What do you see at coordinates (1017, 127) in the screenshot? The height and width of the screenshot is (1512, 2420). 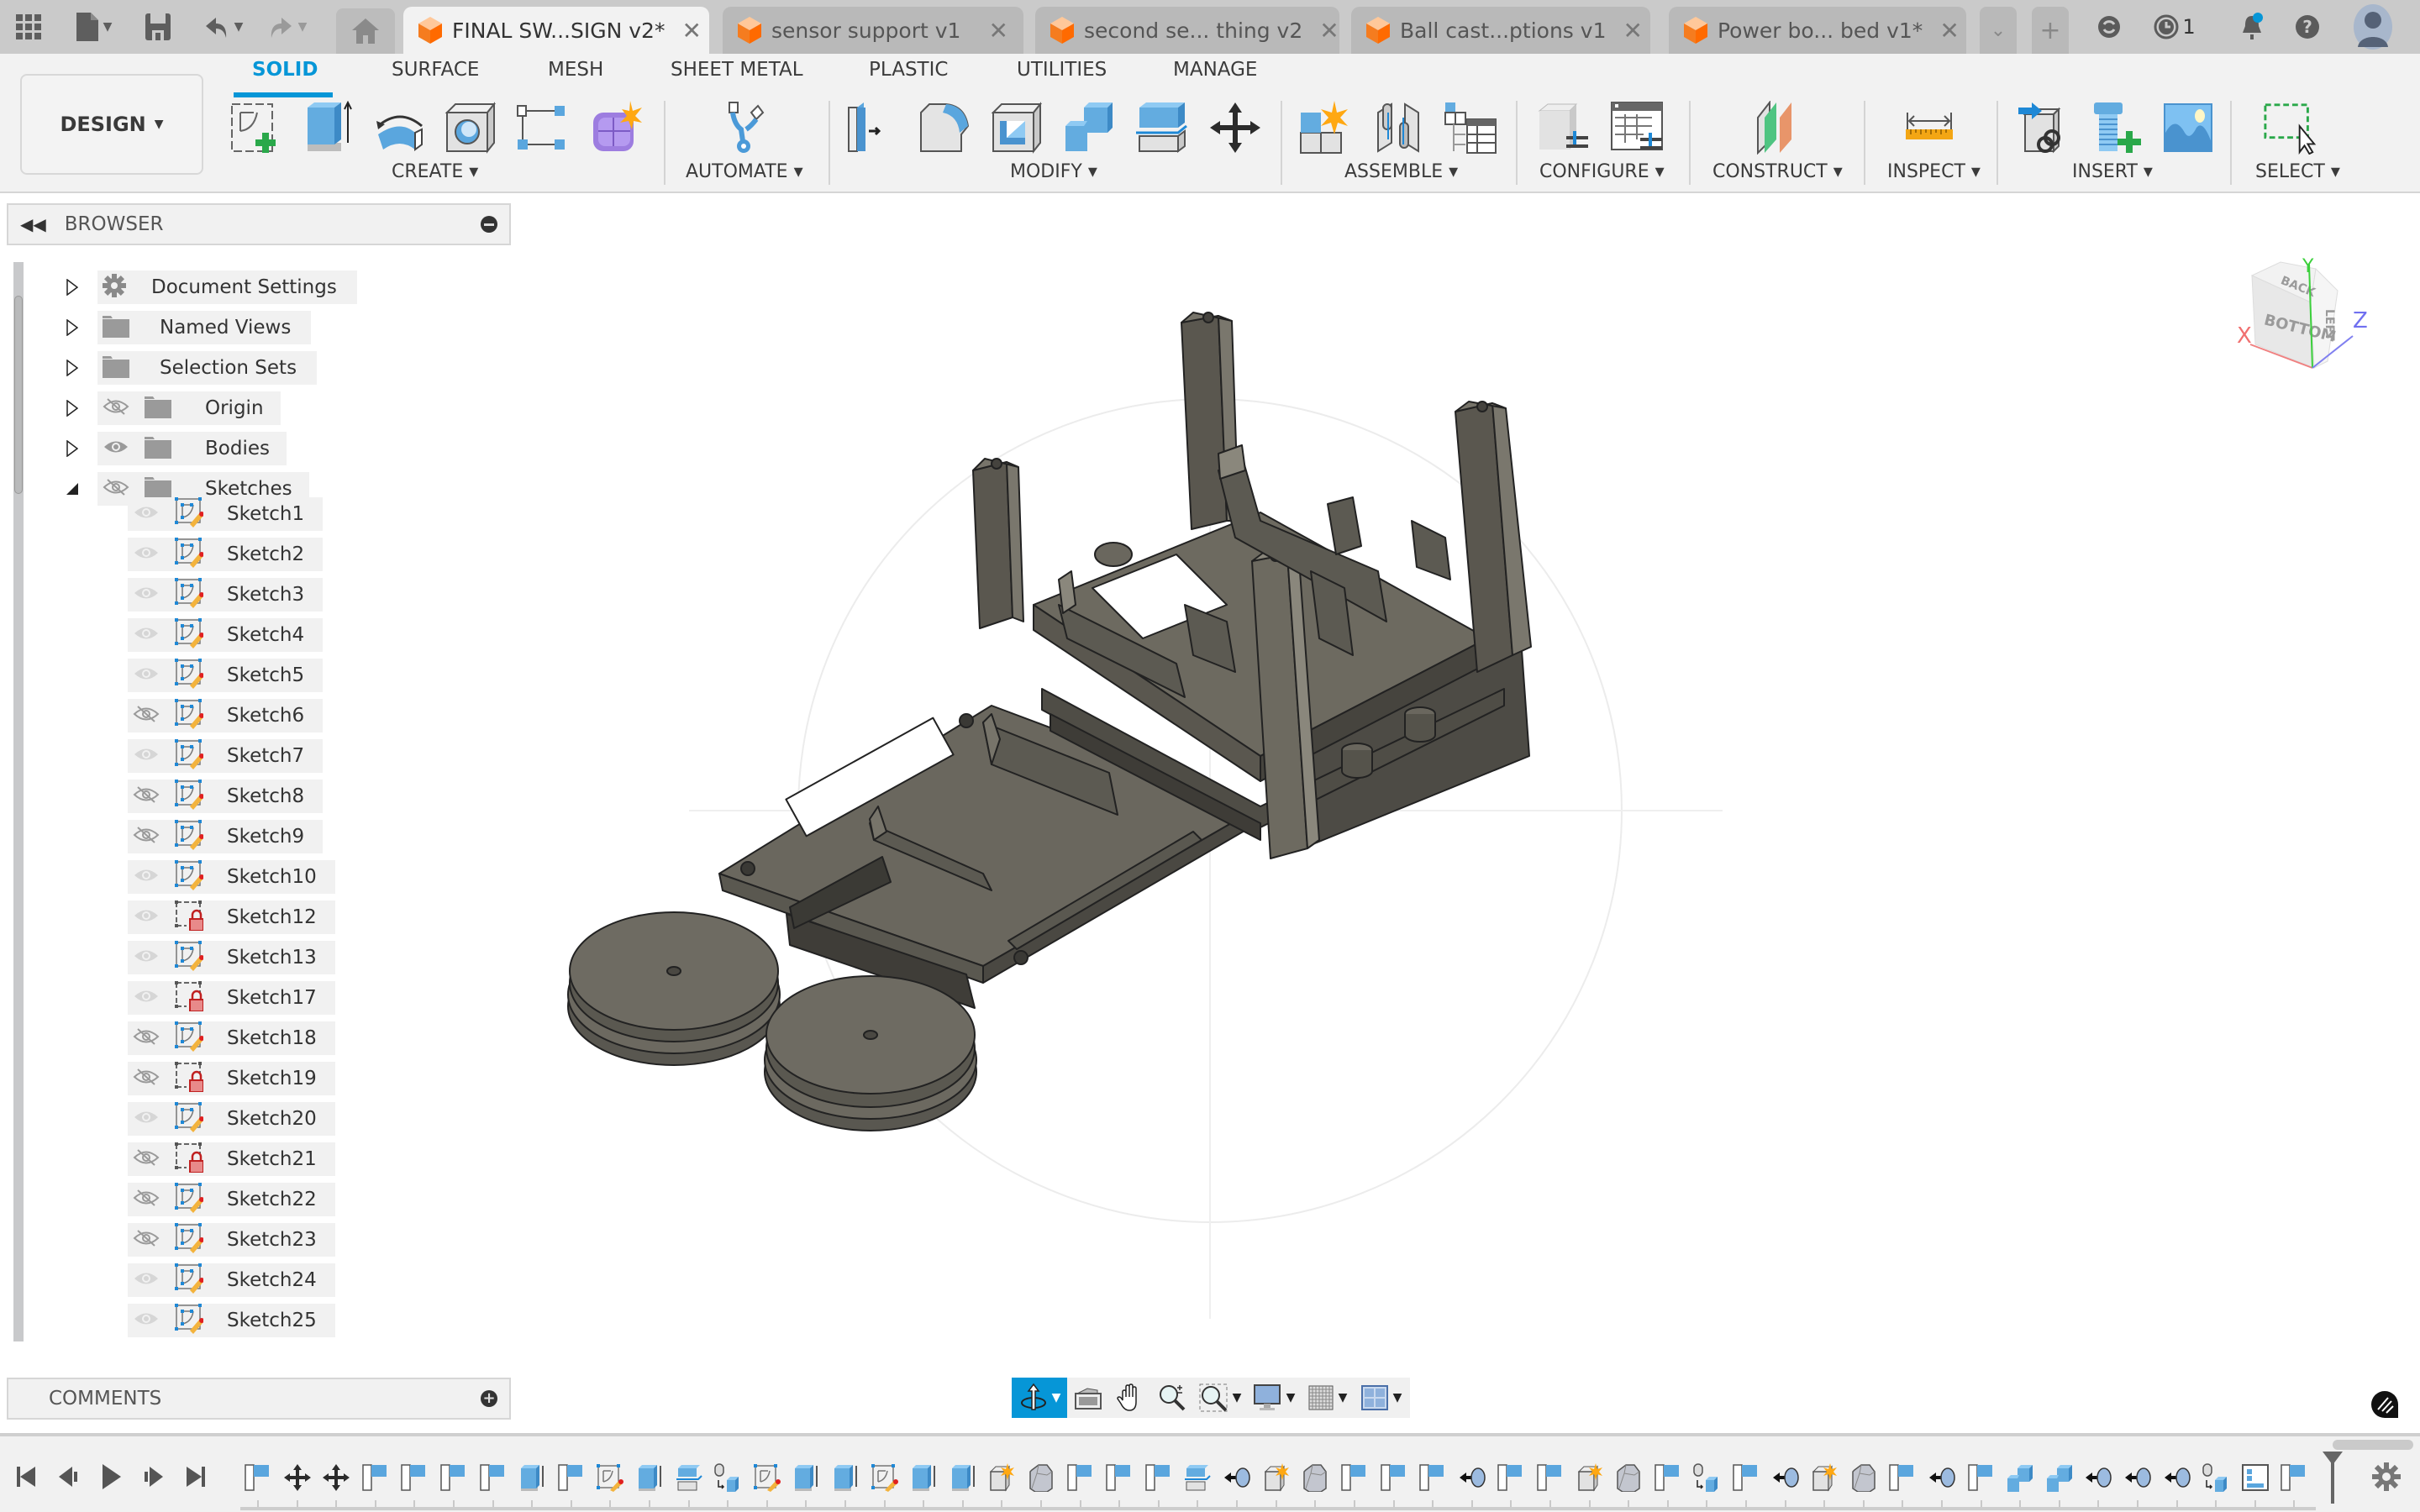 I see `shell-icon` at bounding box center [1017, 127].